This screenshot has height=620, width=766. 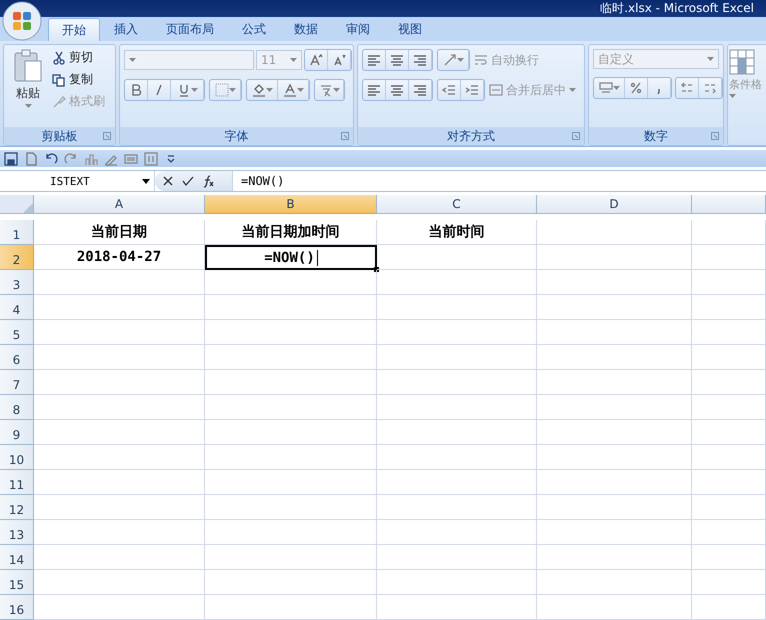 What do you see at coordinates (449, 90) in the screenshot?
I see `decrease-indent-icon` at bounding box center [449, 90].